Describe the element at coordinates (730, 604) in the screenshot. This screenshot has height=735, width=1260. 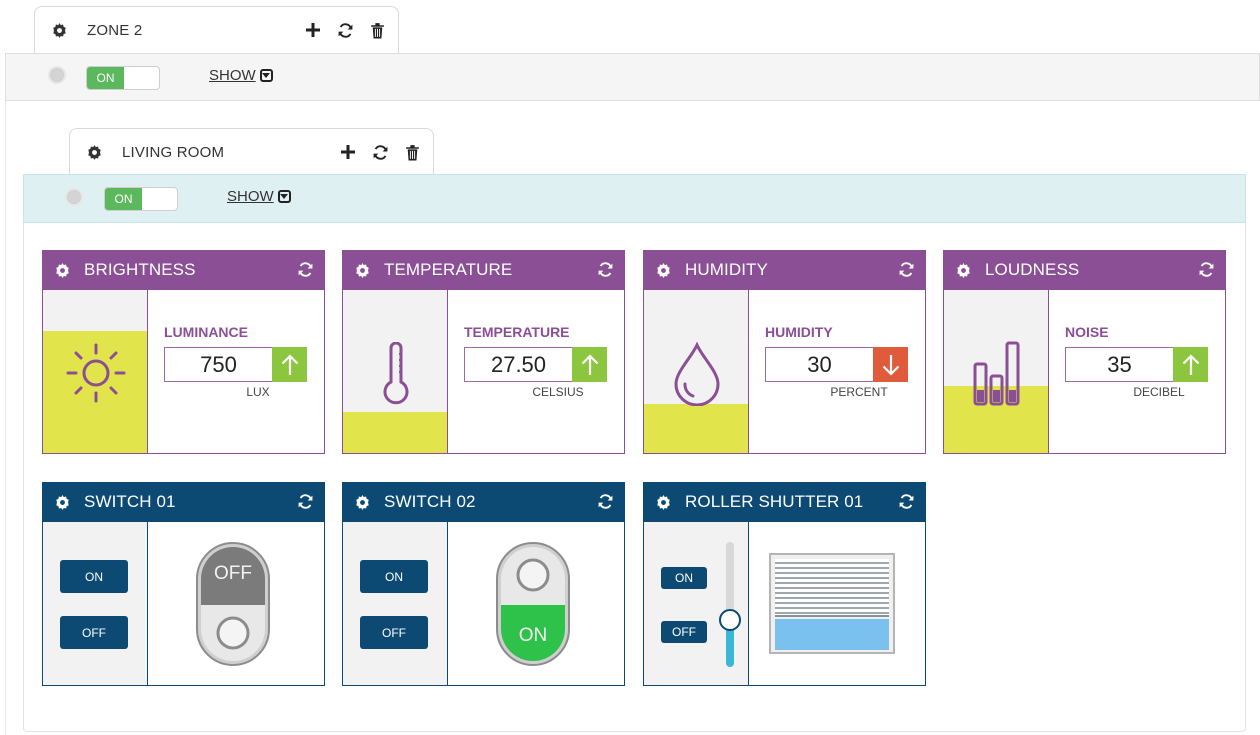
I see `shutter-slider` at that location.